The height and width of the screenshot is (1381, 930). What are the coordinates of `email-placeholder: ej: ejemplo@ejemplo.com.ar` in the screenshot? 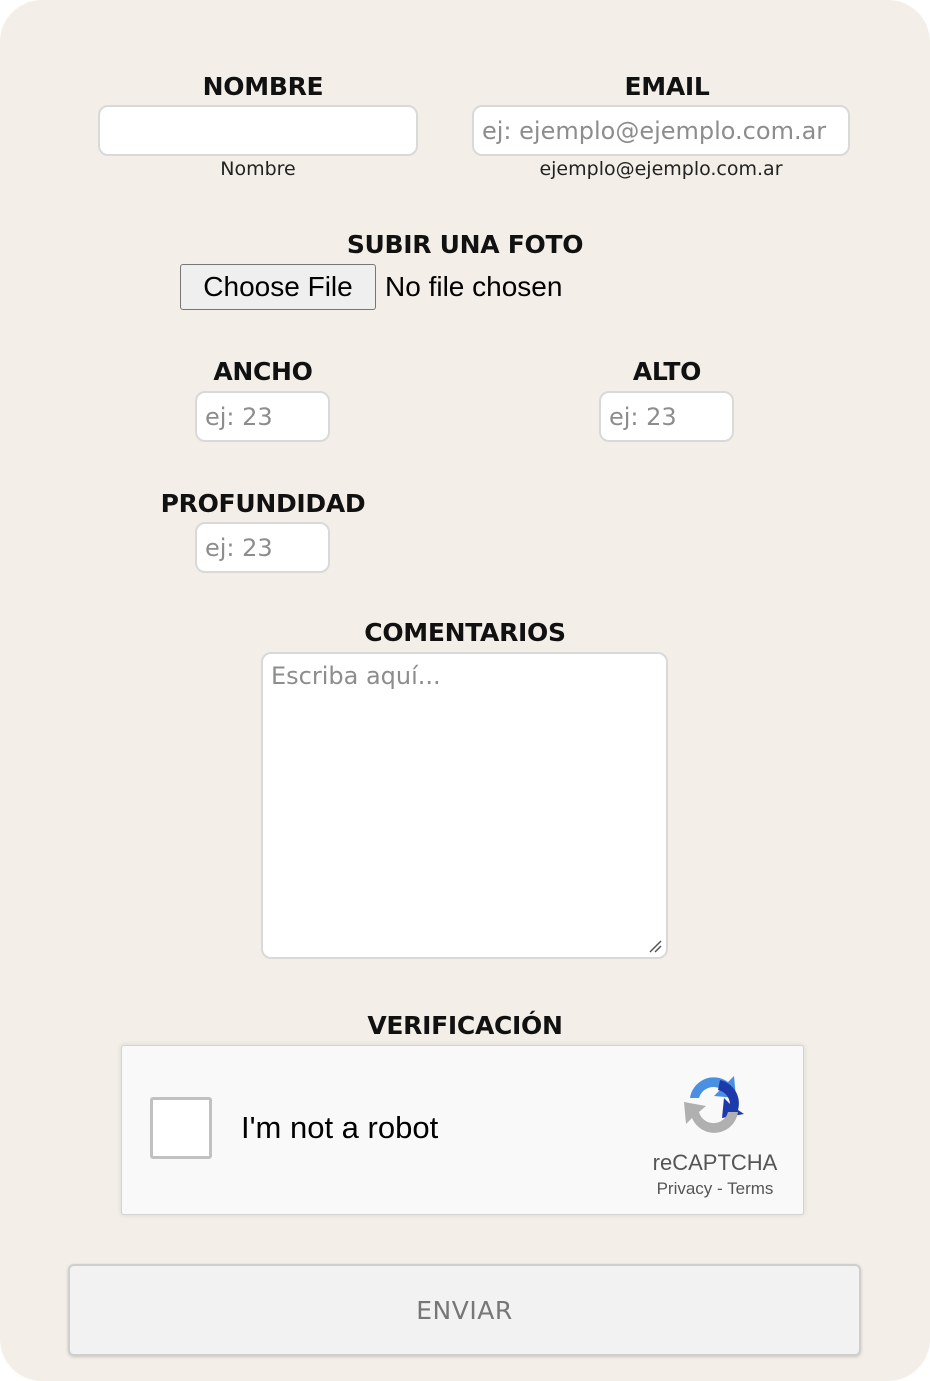 It's located at (654, 130).